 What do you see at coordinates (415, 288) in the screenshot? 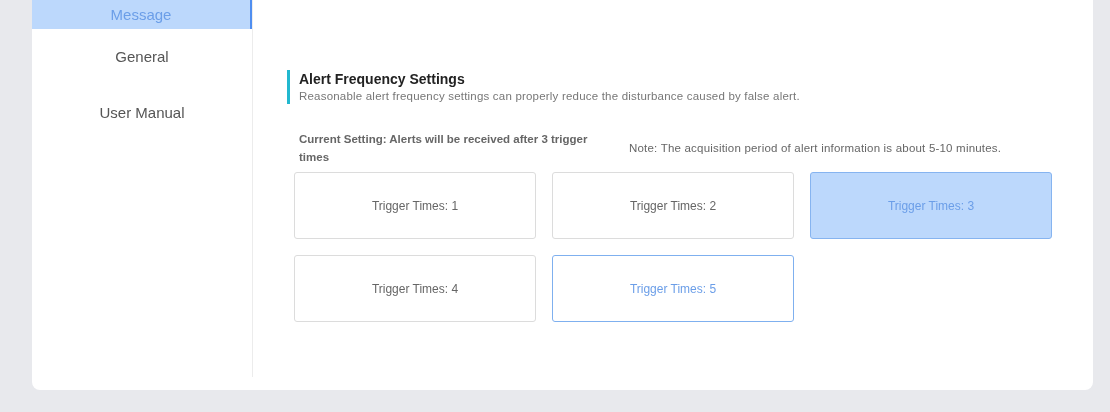
I see `trigger-times-option: Trigger Times: 4` at bounding box center [415, 288].